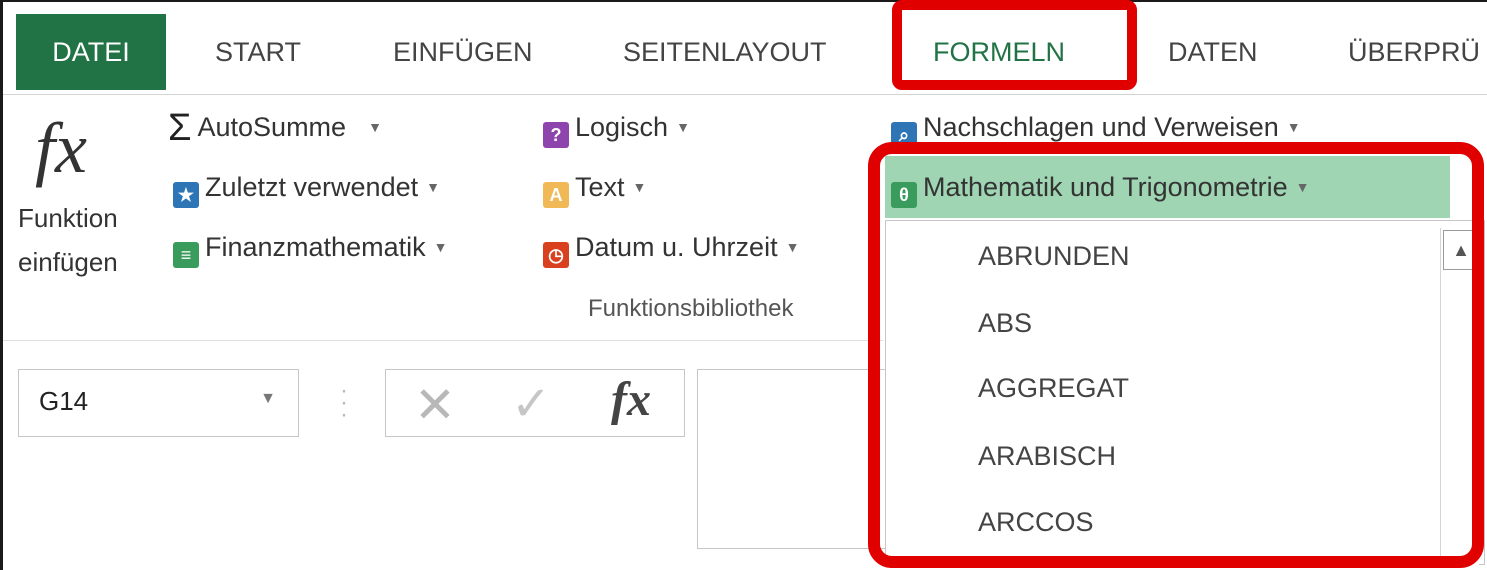 This screenshot has height=570, width=1487. I want to click on question-book-icon: ?, so click(556, 135).